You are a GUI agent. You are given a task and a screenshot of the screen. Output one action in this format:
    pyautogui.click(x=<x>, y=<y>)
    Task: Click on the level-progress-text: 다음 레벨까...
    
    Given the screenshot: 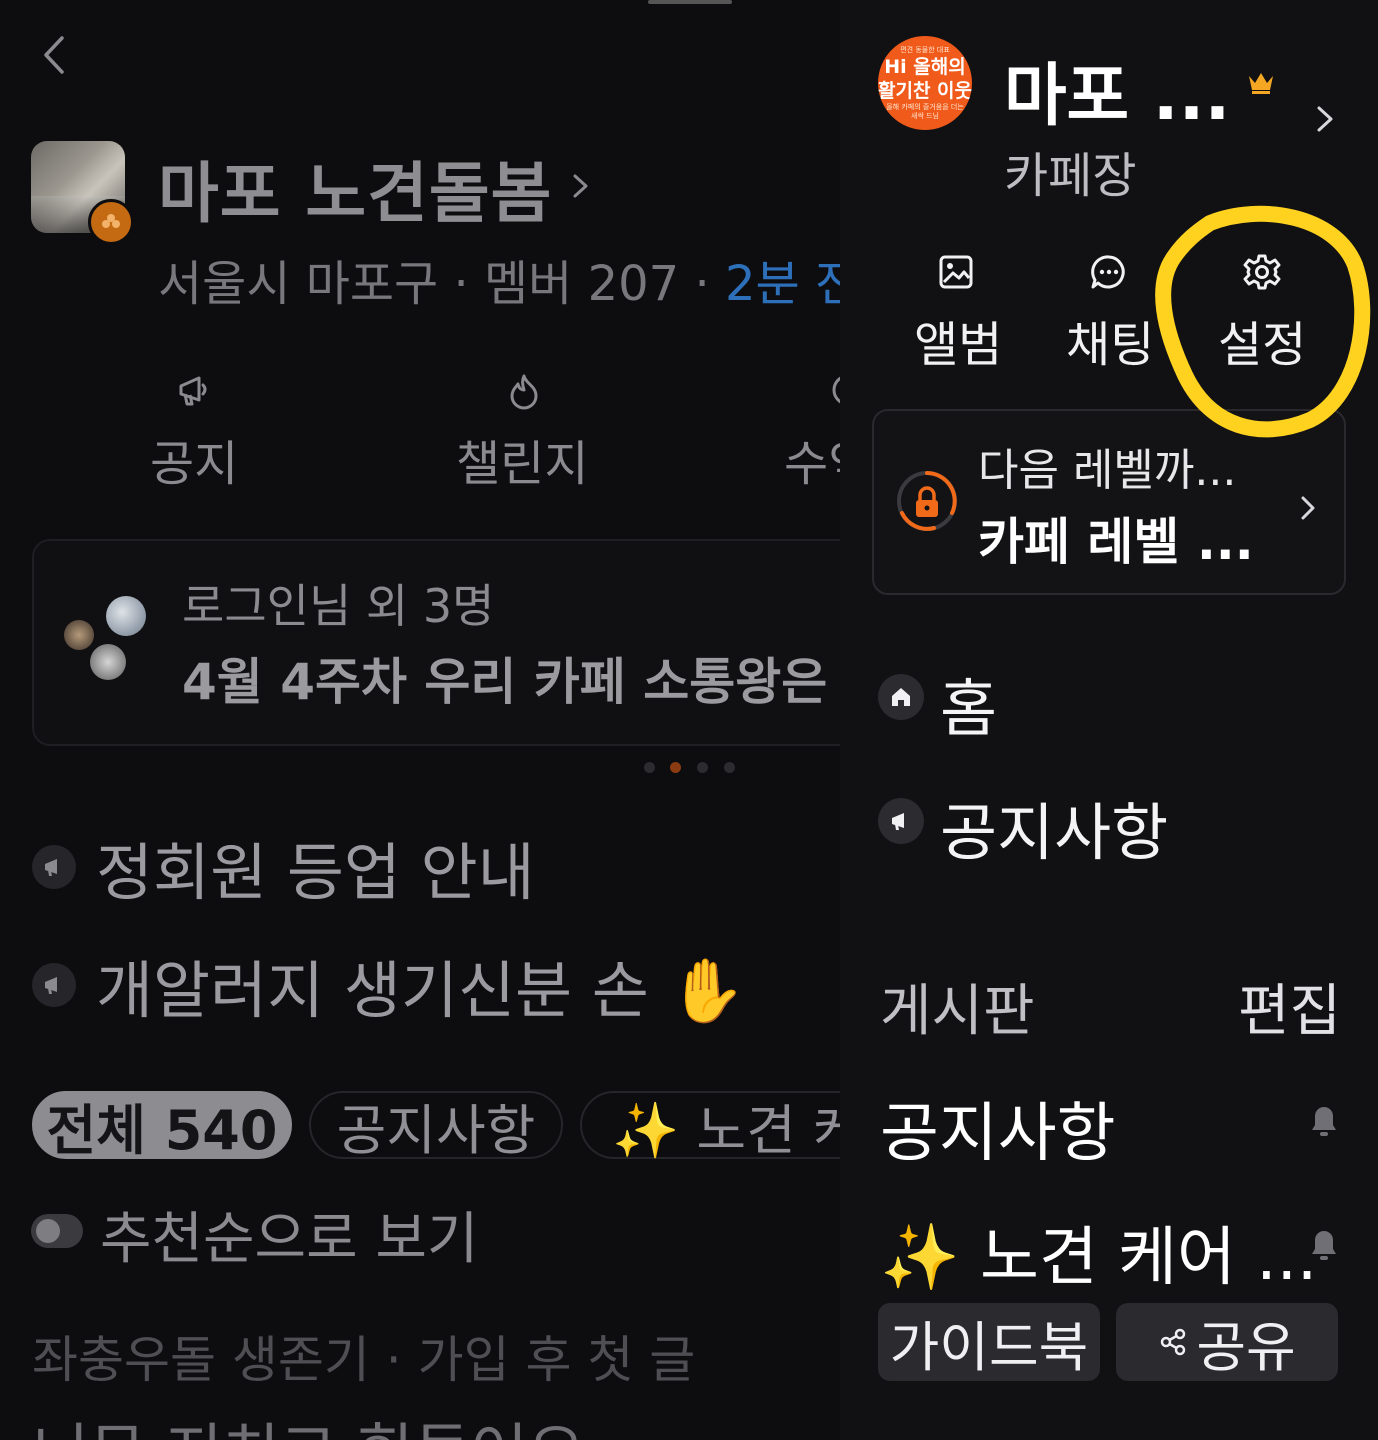 What is the action you would take?
    pyautogui.click(x=1107, y=470)
    